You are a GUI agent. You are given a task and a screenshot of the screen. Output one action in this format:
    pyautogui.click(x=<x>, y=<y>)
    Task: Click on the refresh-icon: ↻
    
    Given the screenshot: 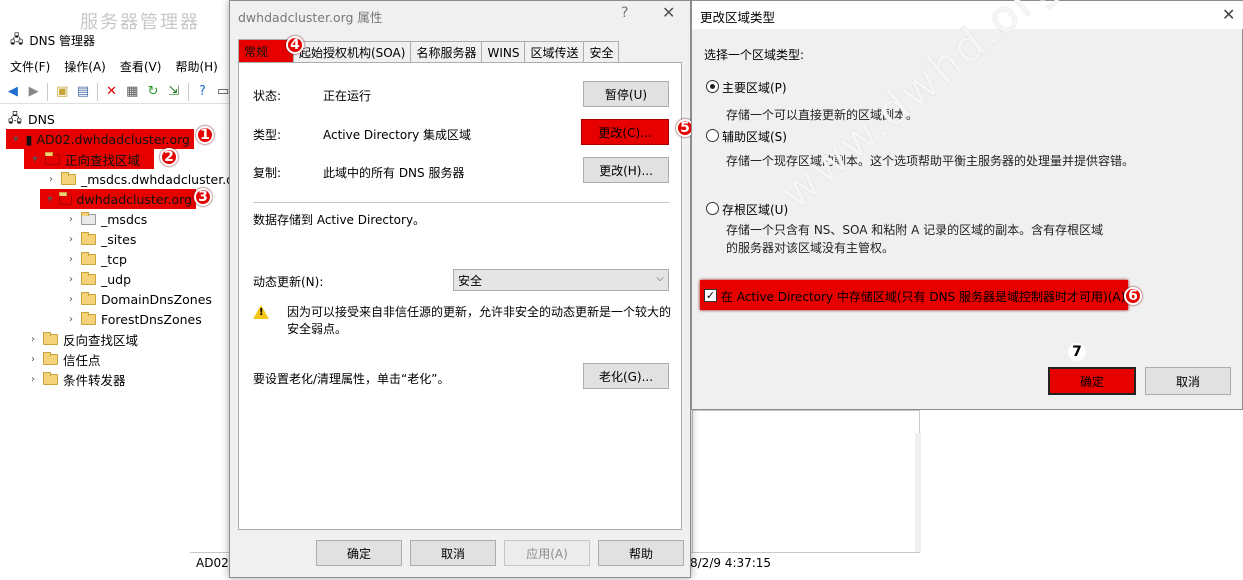 What is the action you would take?
    pyautogui.click(x=153, y=92)
    